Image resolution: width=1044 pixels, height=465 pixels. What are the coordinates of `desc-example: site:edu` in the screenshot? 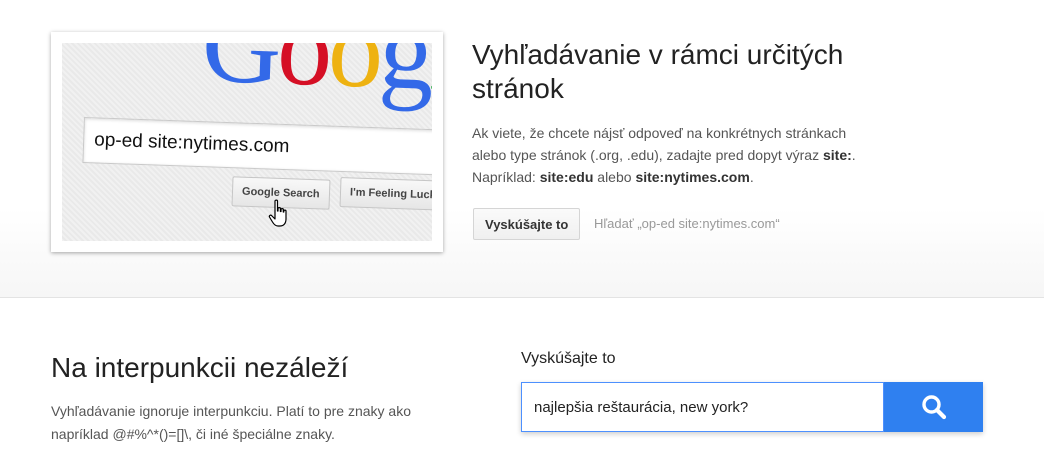 It's located at (566, 177).